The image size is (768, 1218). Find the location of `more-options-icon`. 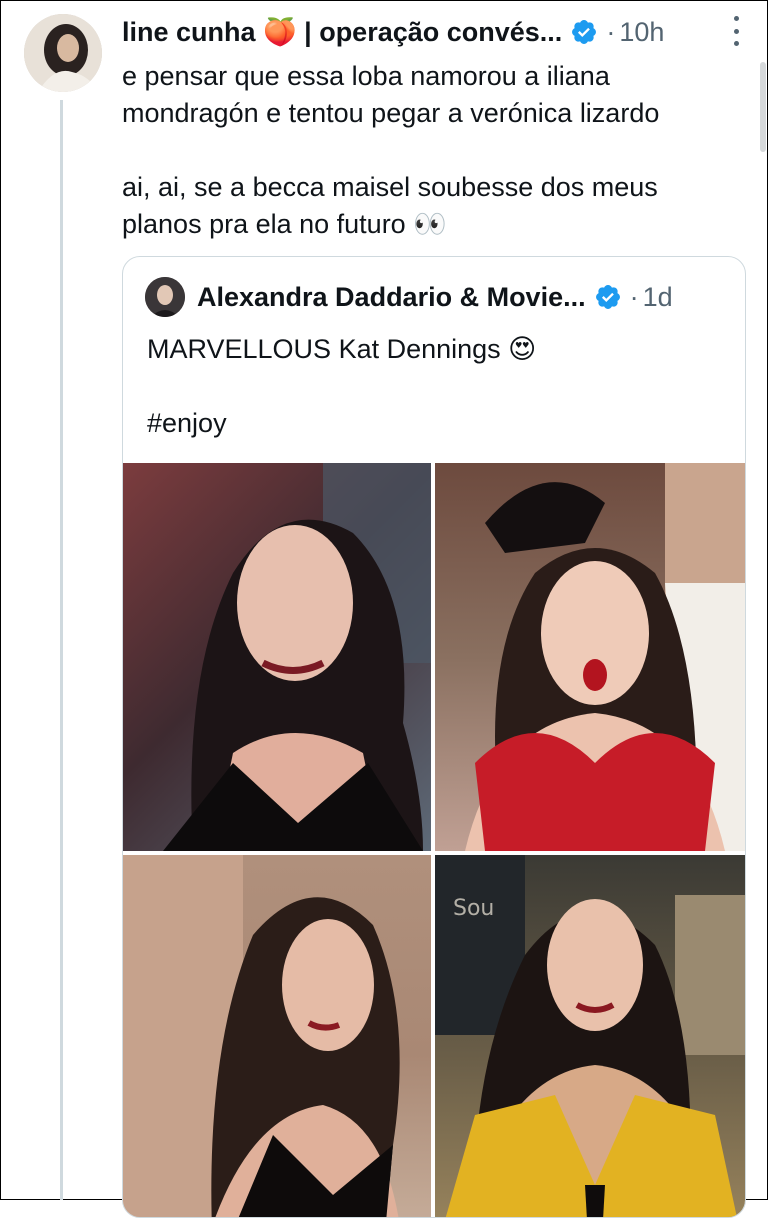

more-options-icon is located at coordinates (736, 31).